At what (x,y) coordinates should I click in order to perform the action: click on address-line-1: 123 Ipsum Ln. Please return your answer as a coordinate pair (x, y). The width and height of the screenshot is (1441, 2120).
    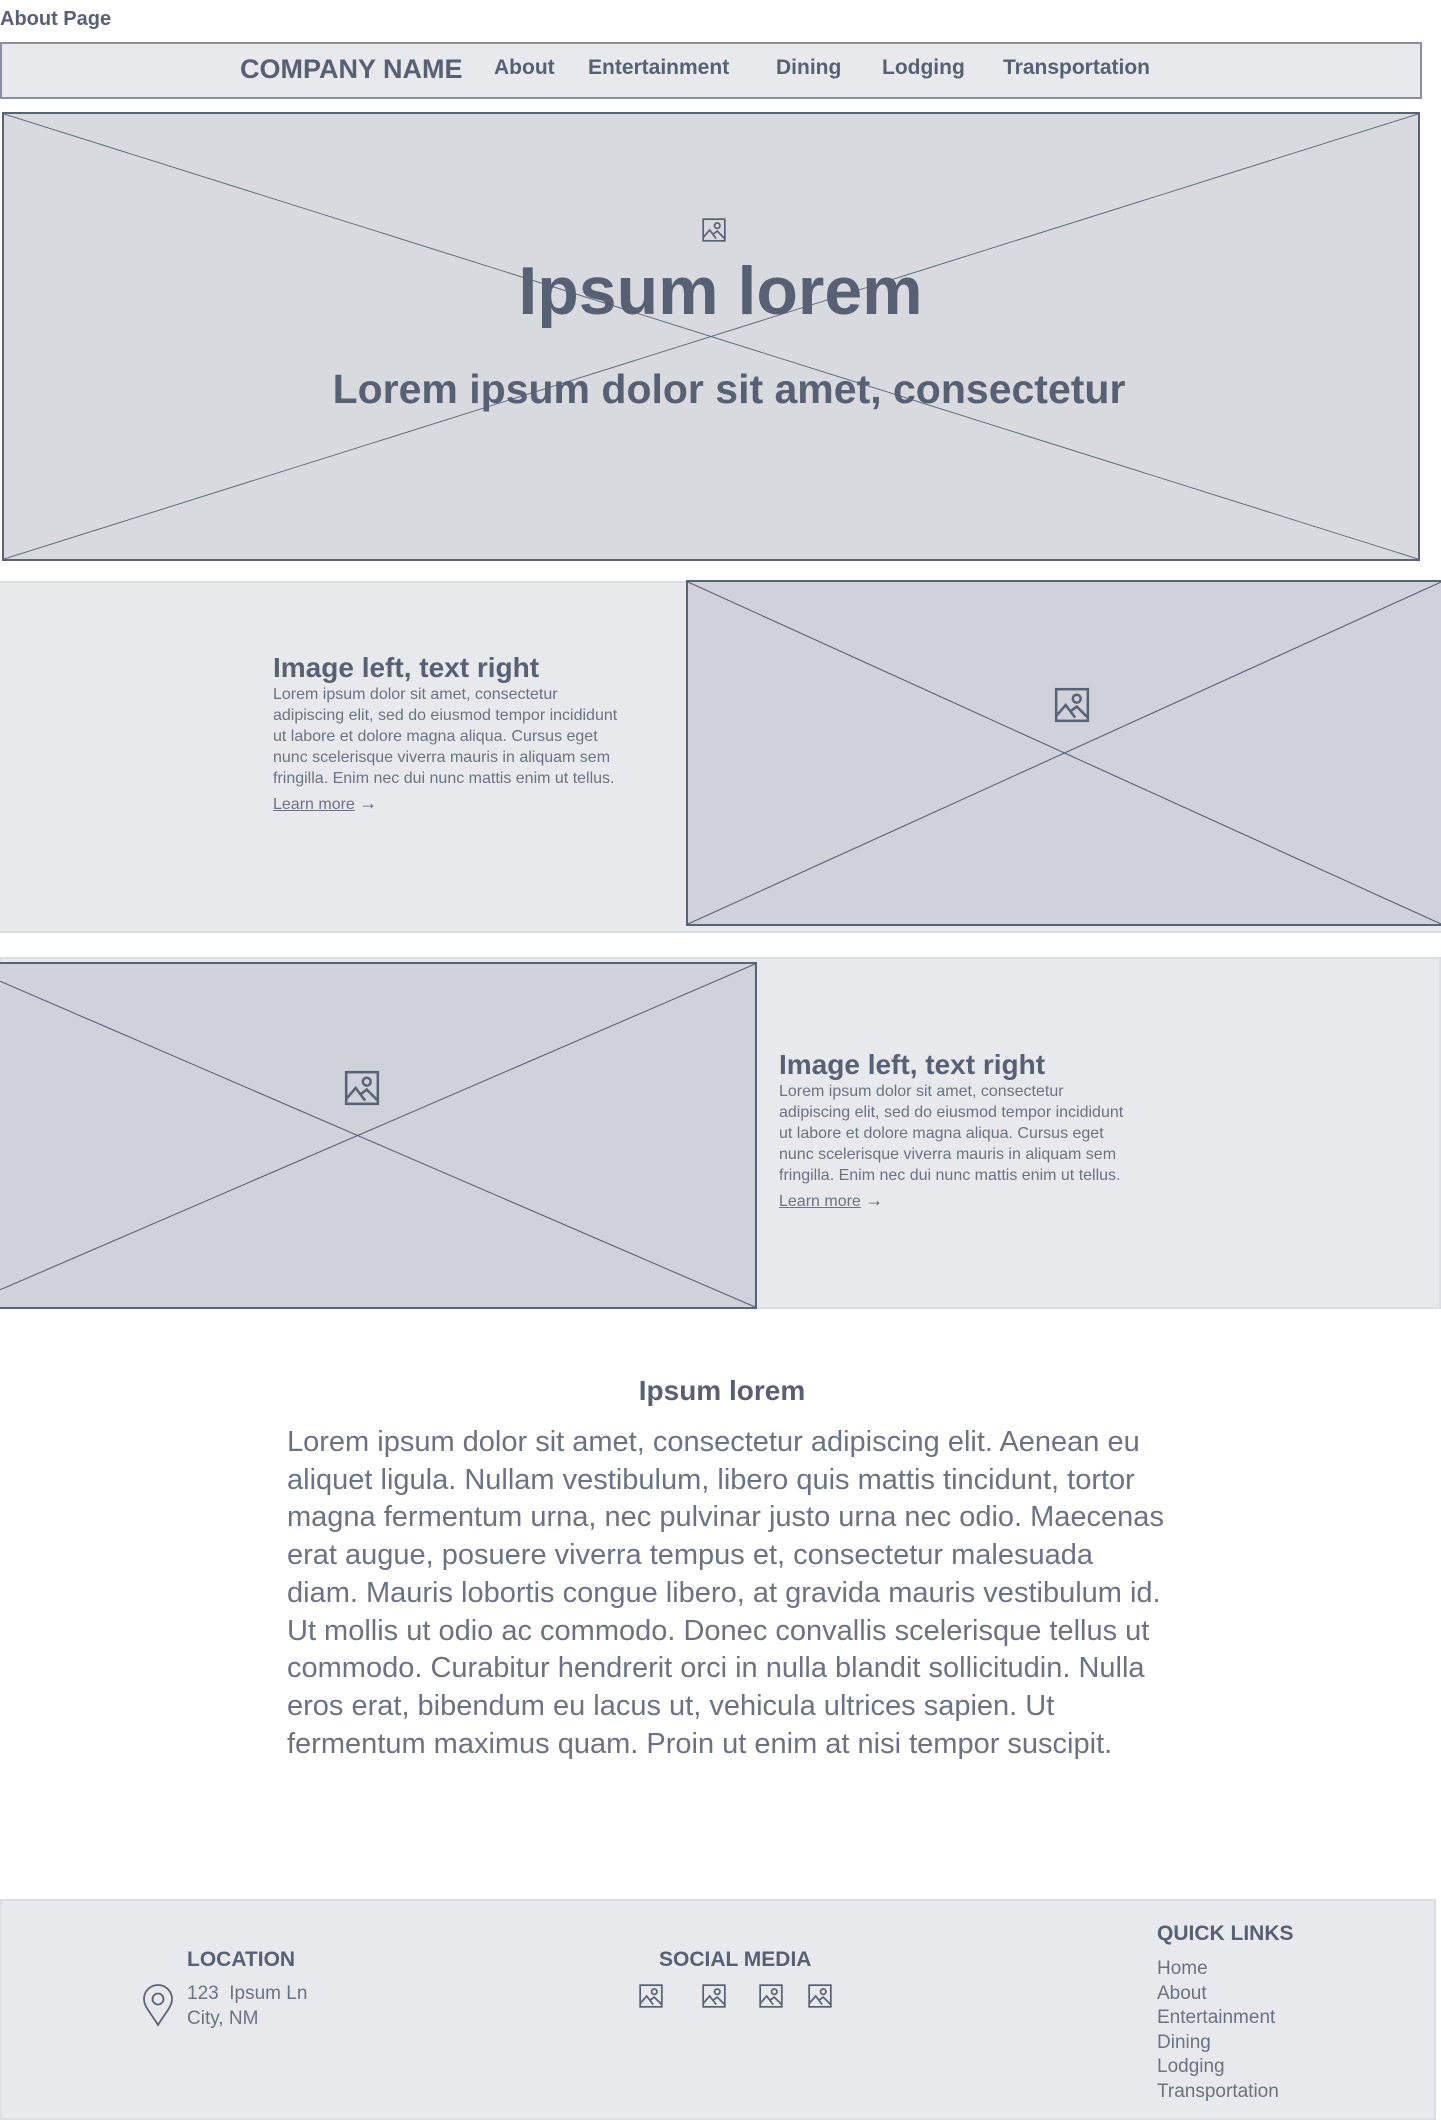
    Looking at the image, I should click on (247, 1993).